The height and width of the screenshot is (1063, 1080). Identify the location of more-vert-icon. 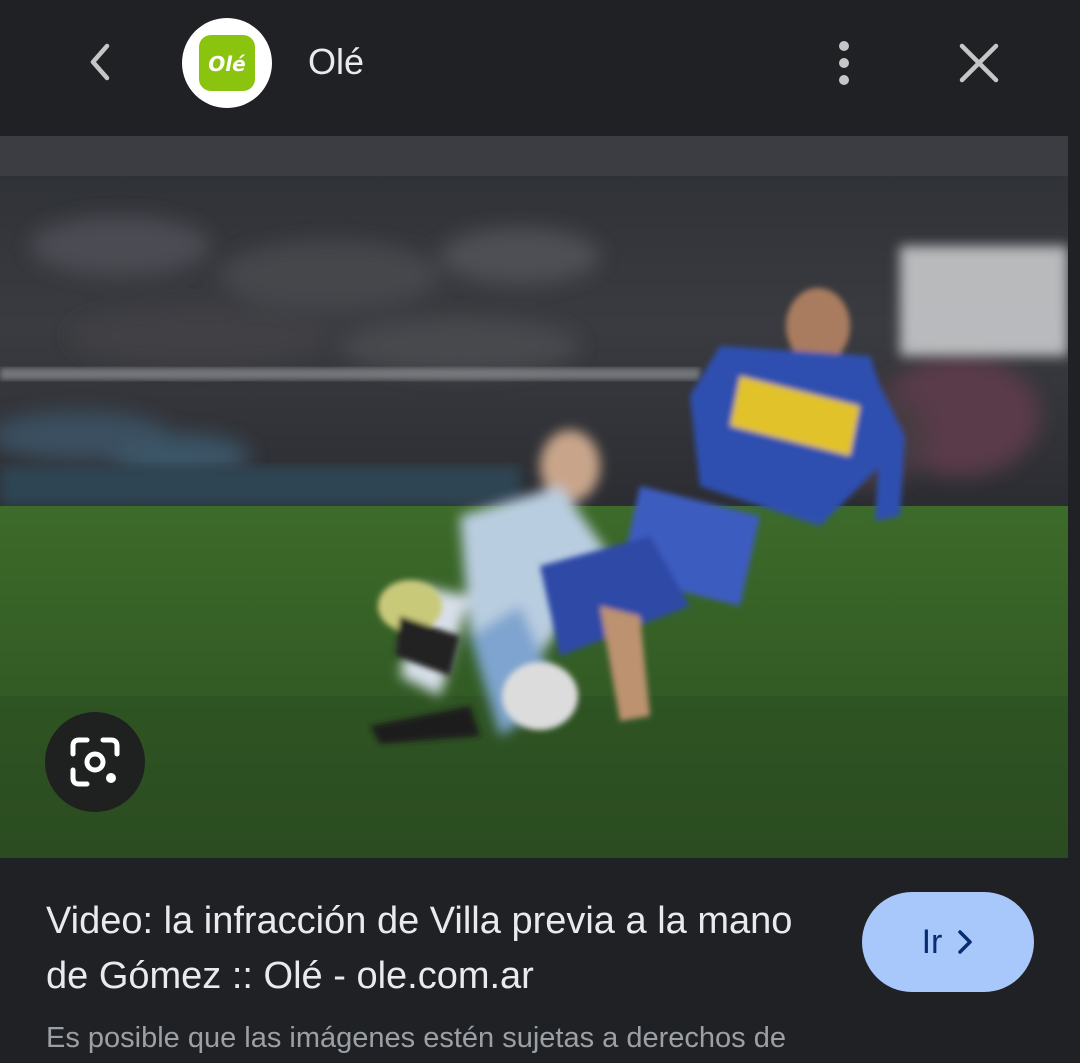
(844, 63).